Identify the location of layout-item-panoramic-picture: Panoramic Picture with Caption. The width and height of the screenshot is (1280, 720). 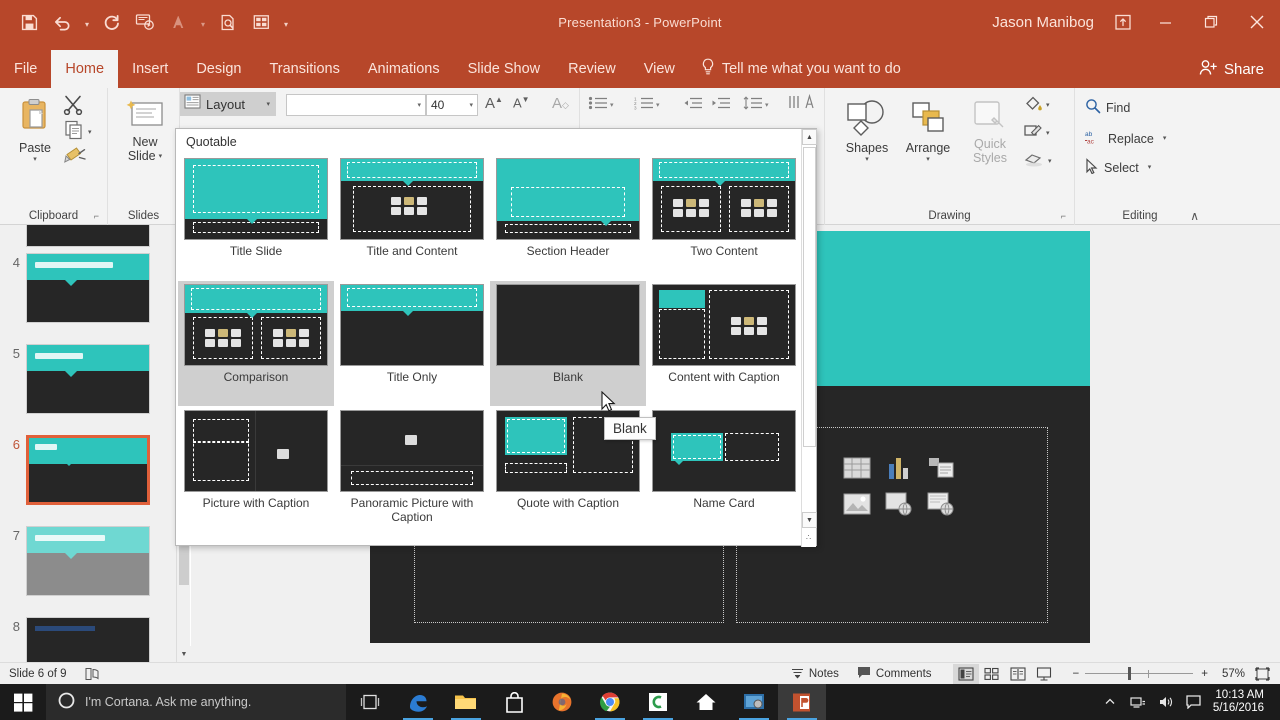
(412, 469).